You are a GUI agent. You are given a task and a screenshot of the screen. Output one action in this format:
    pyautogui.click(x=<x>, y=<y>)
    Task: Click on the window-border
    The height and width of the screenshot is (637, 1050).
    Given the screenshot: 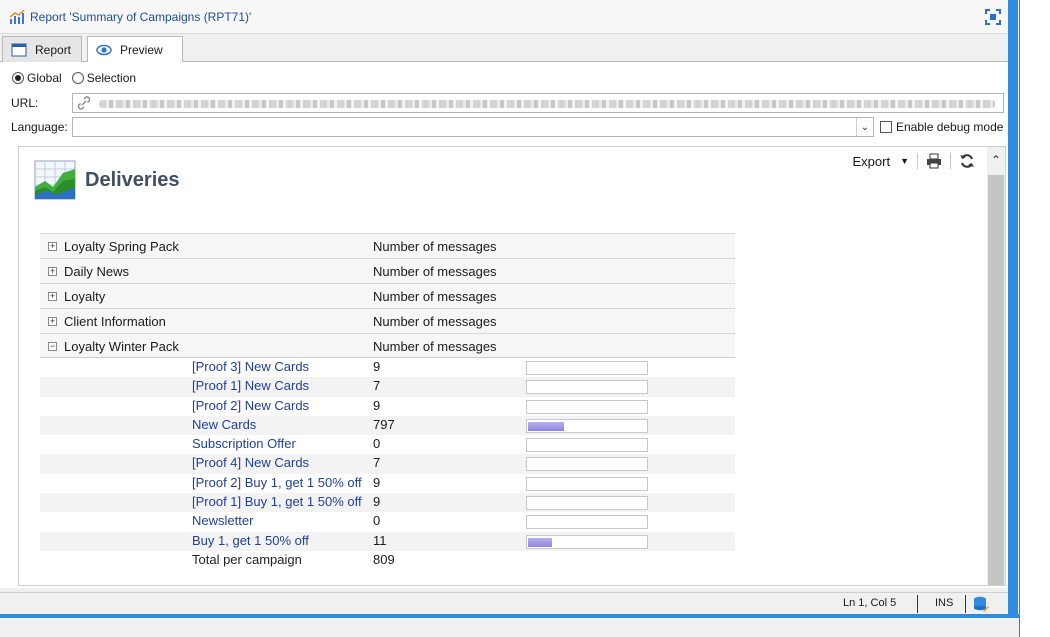 What is the action you would take?
    pyautogui.click(x=1013, y=309)
    